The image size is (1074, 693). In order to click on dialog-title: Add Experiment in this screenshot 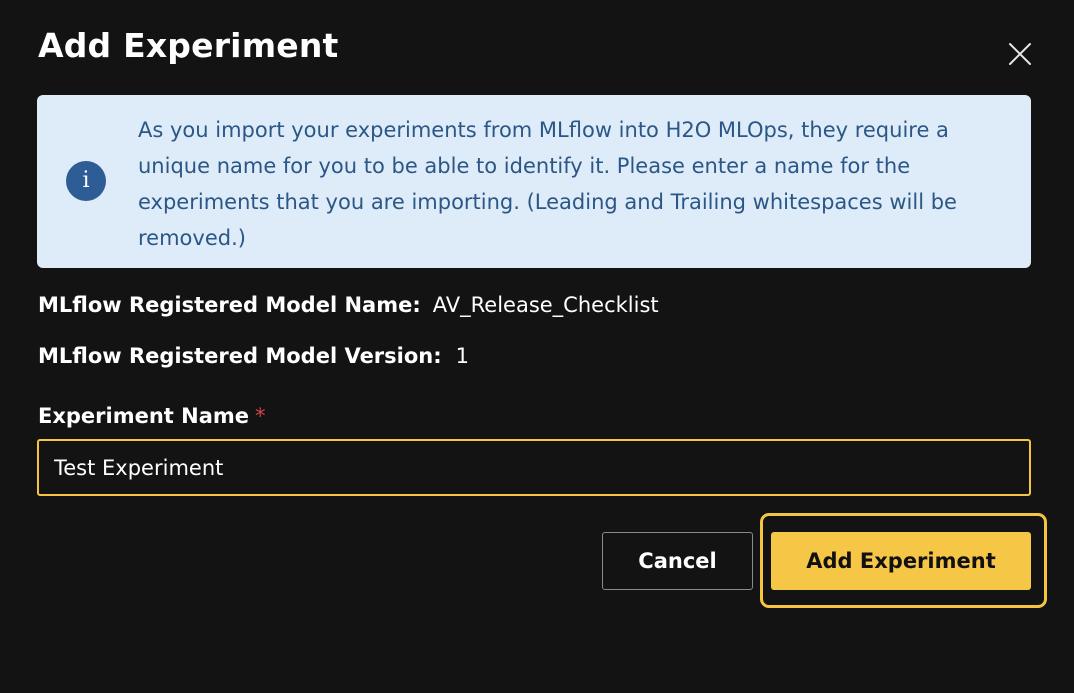, I will do `click(188, 45)`.